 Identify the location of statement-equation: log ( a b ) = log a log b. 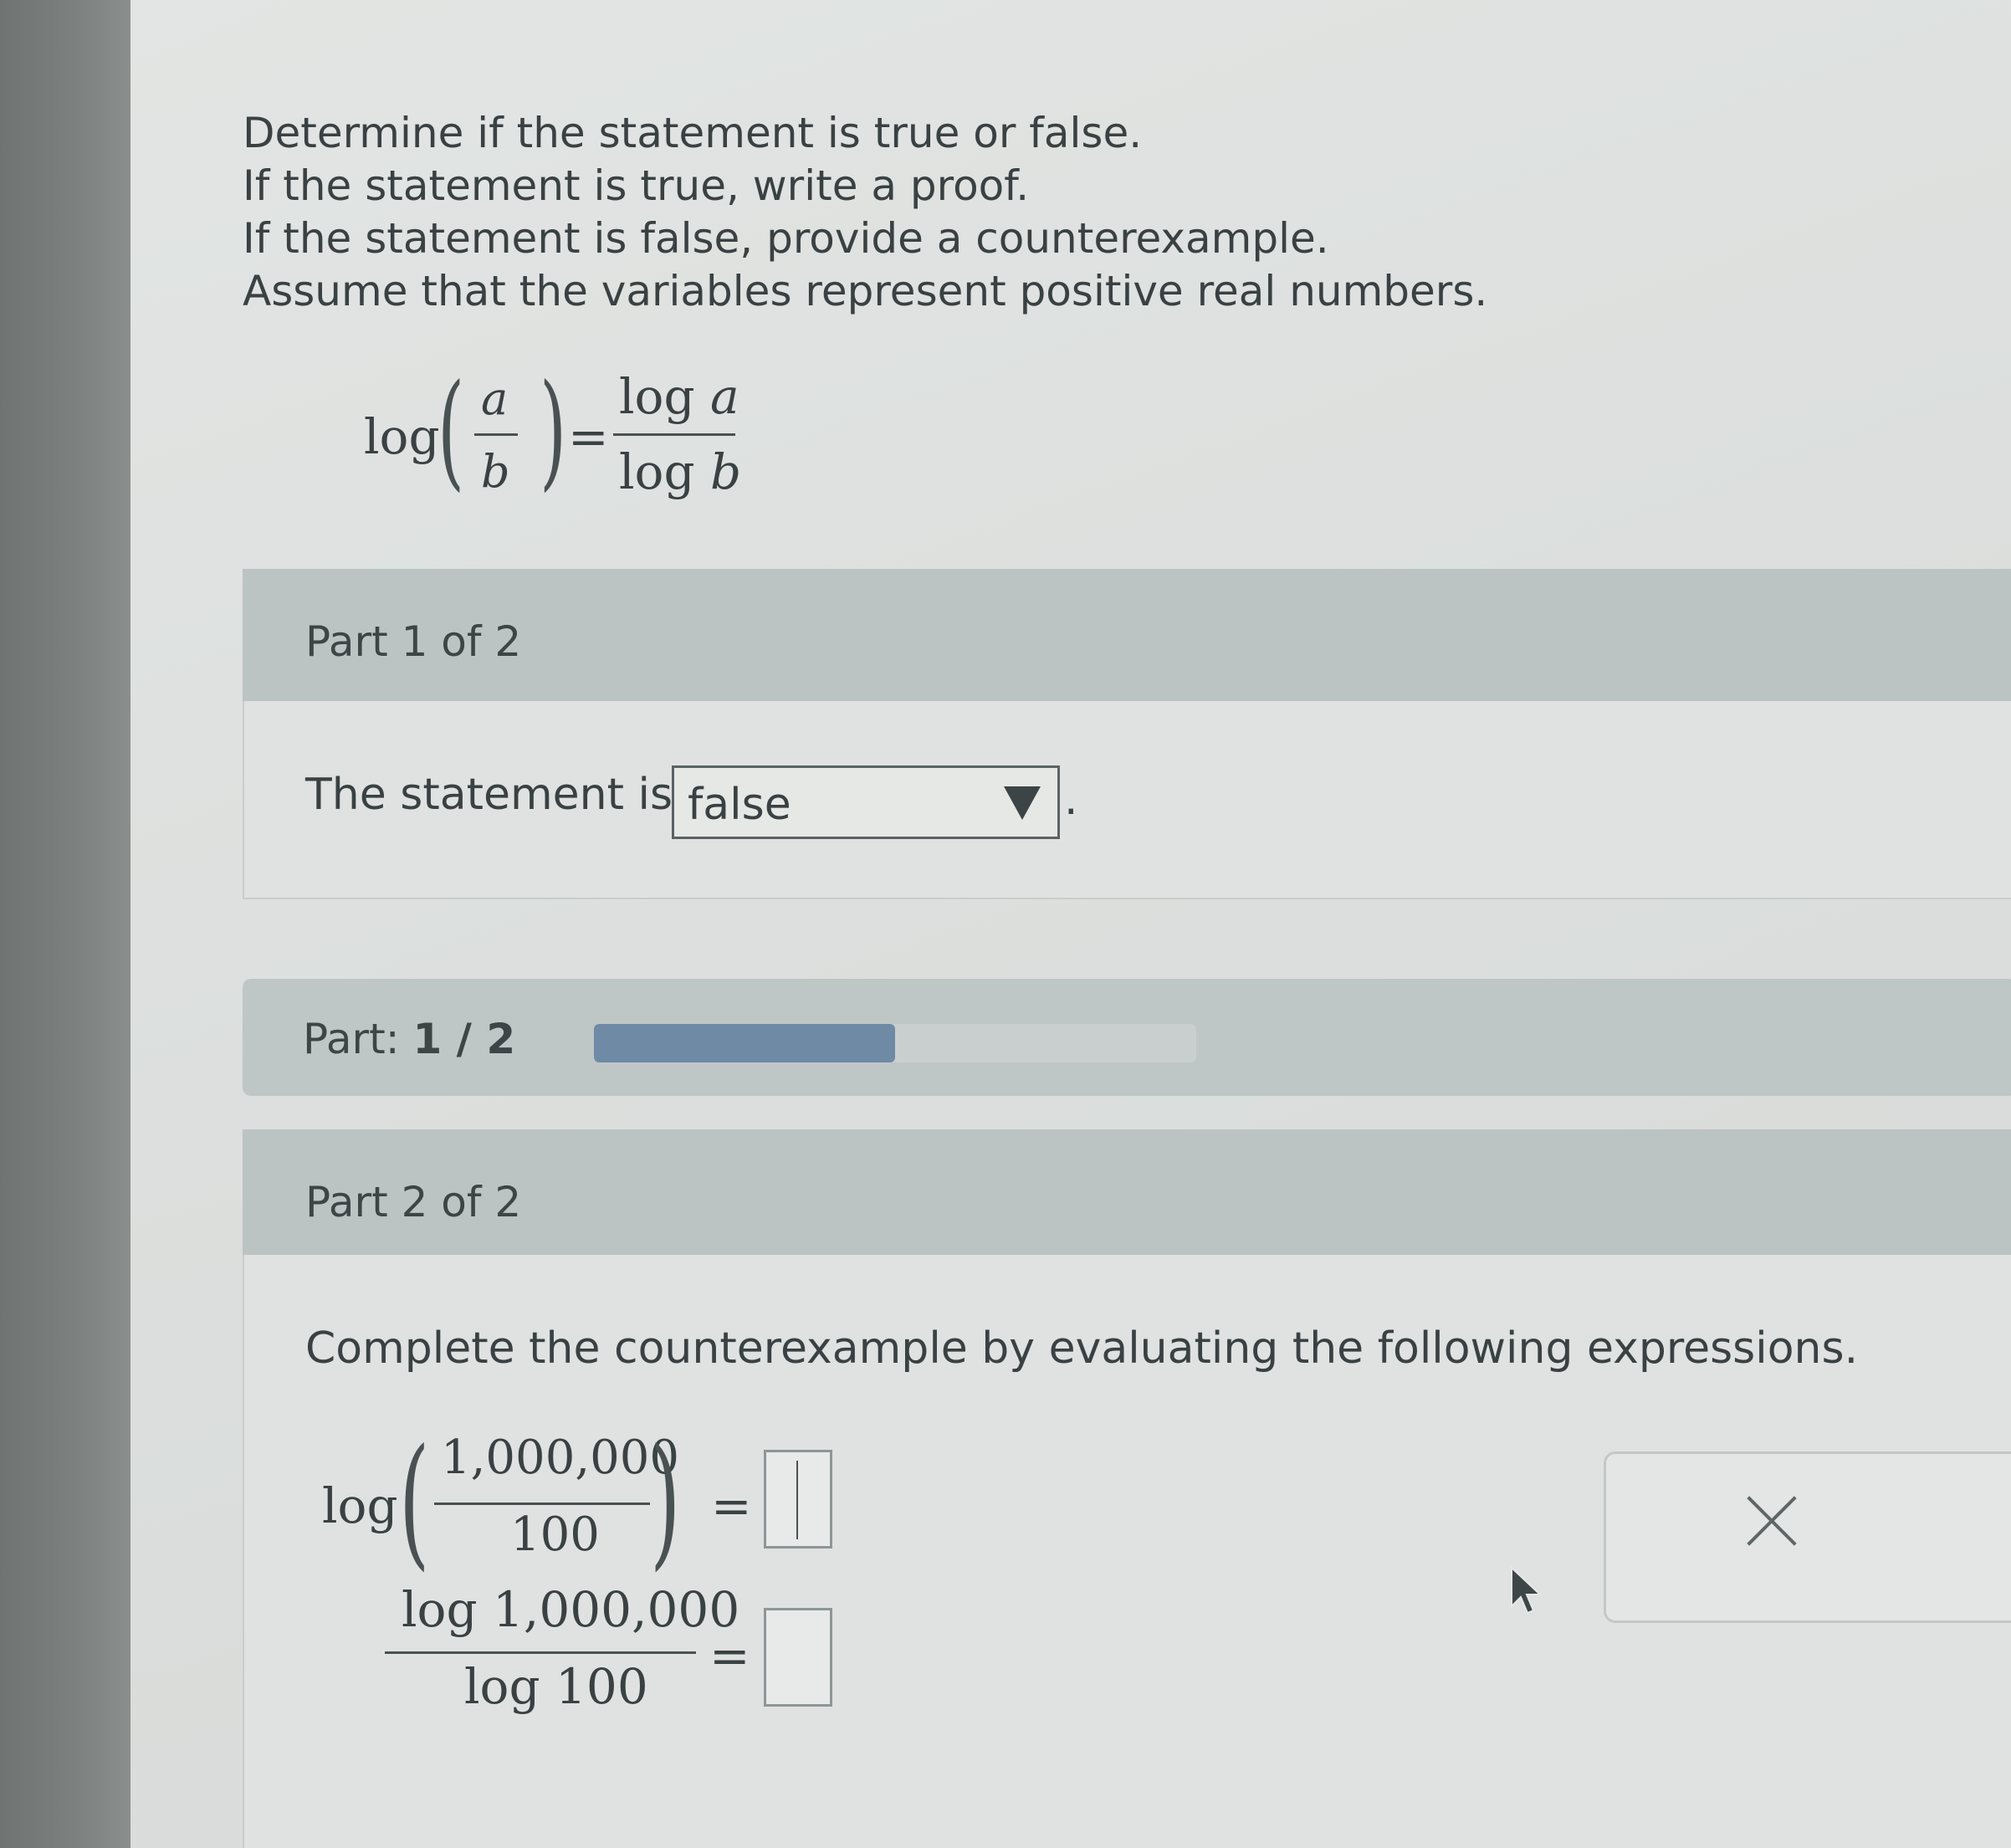
(556, 439).